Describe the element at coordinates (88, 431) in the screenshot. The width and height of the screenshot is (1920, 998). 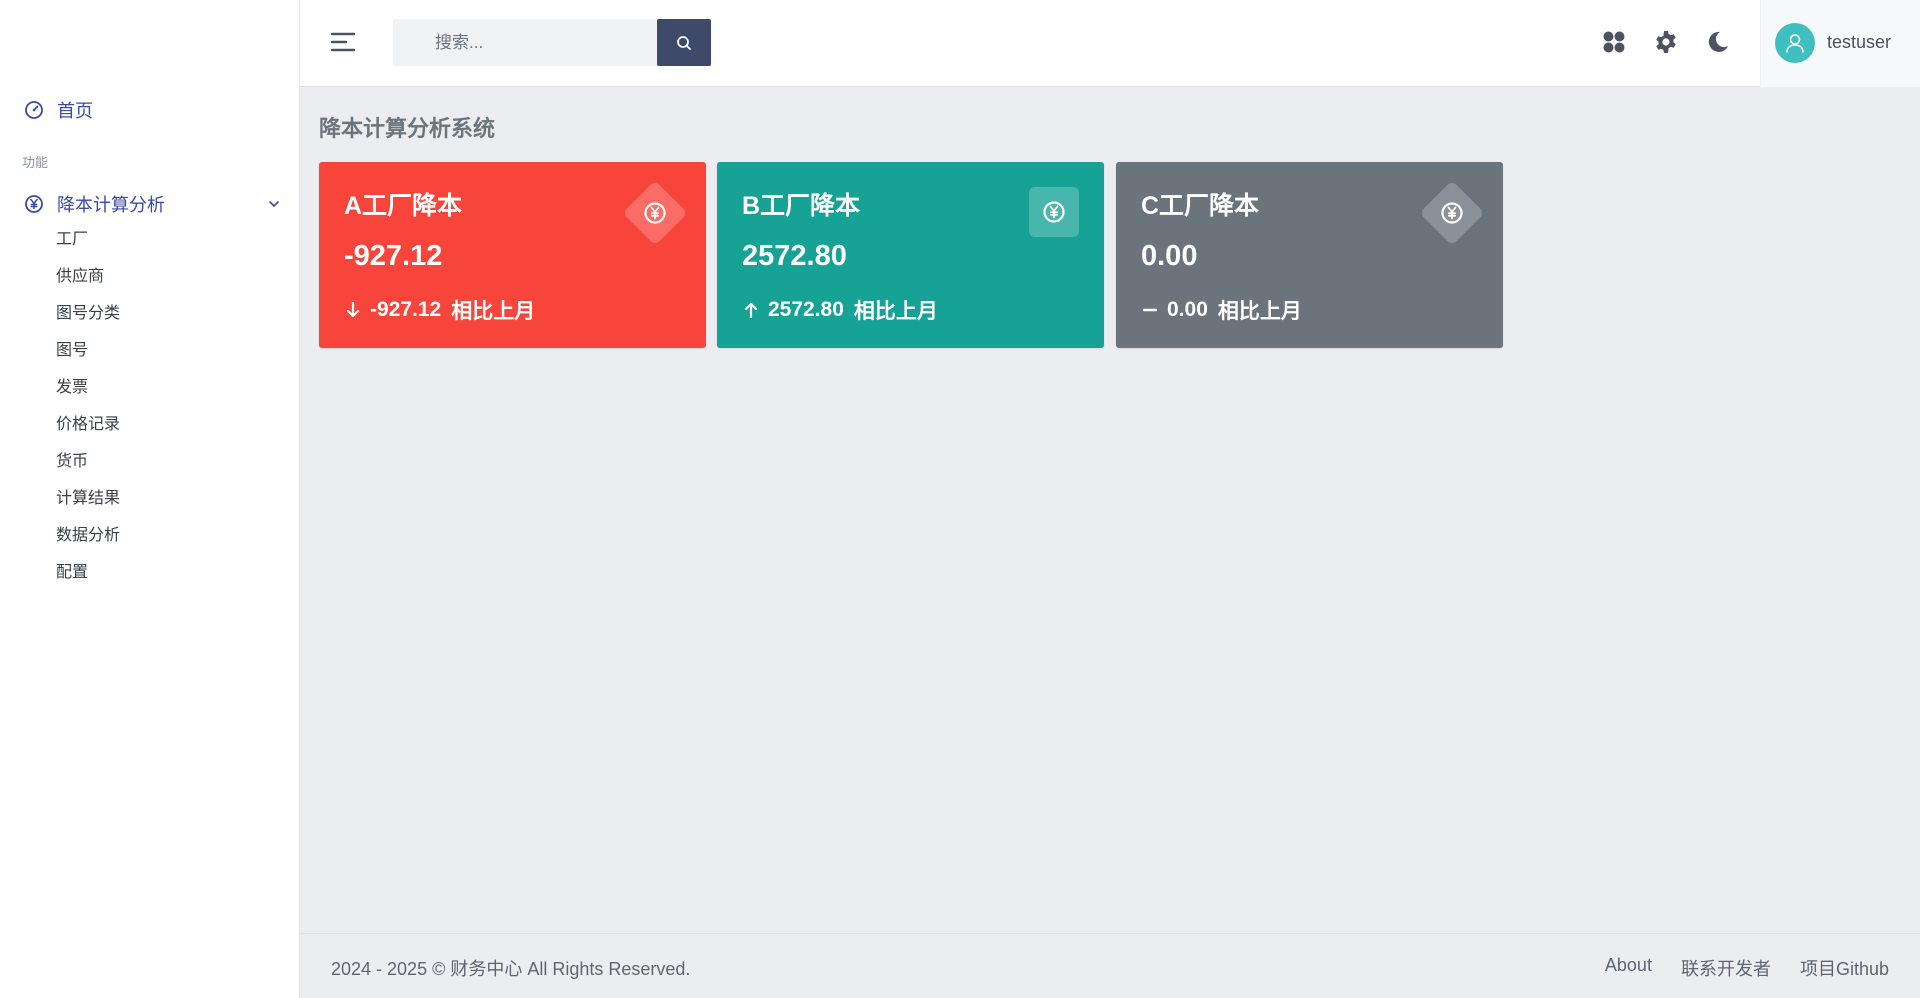
I see `sidebar-item-price-record: 价格记录` at that location.